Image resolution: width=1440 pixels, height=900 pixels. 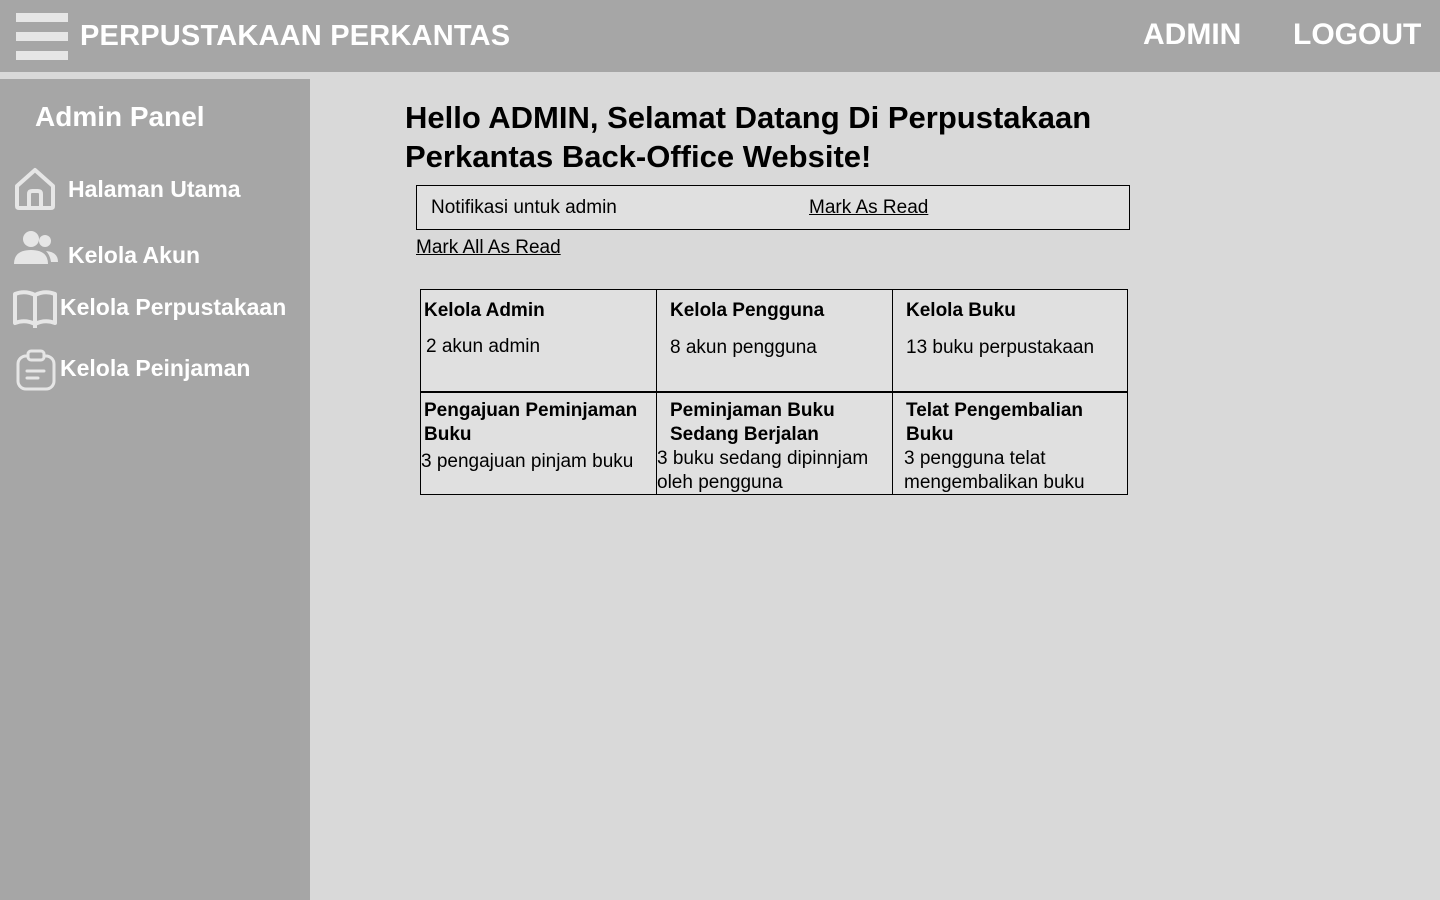 I want to click on stat-card-kelola-pengguna: Kelola Pengguna 8 akun pengguna, so click(x=774, y=340).